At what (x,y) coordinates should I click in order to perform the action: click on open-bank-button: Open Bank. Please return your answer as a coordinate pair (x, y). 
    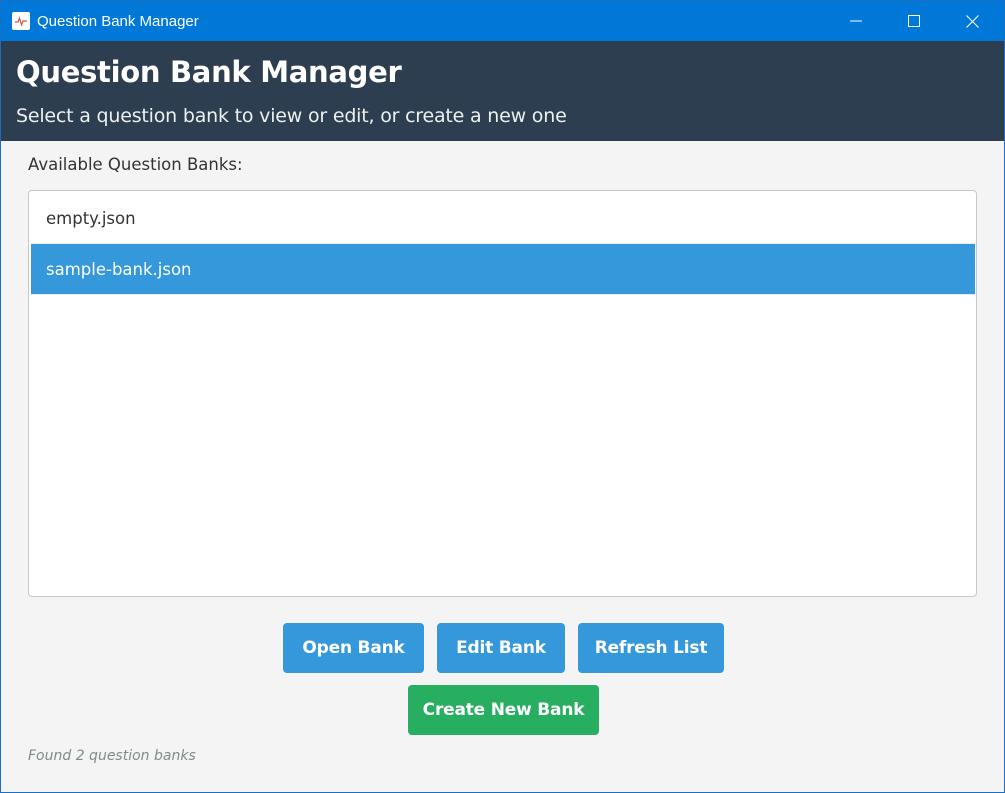
    Looking at the image, I should click on (353, 648).